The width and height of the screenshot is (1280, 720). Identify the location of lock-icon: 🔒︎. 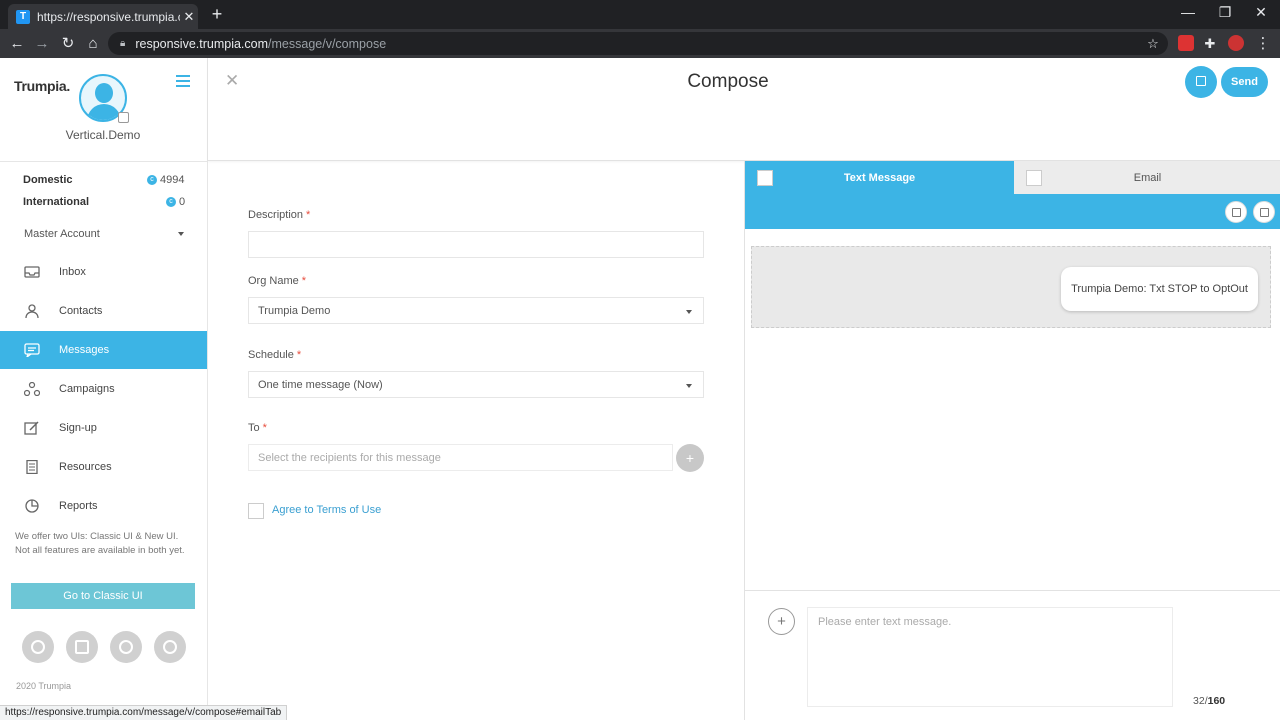
(123, 43).